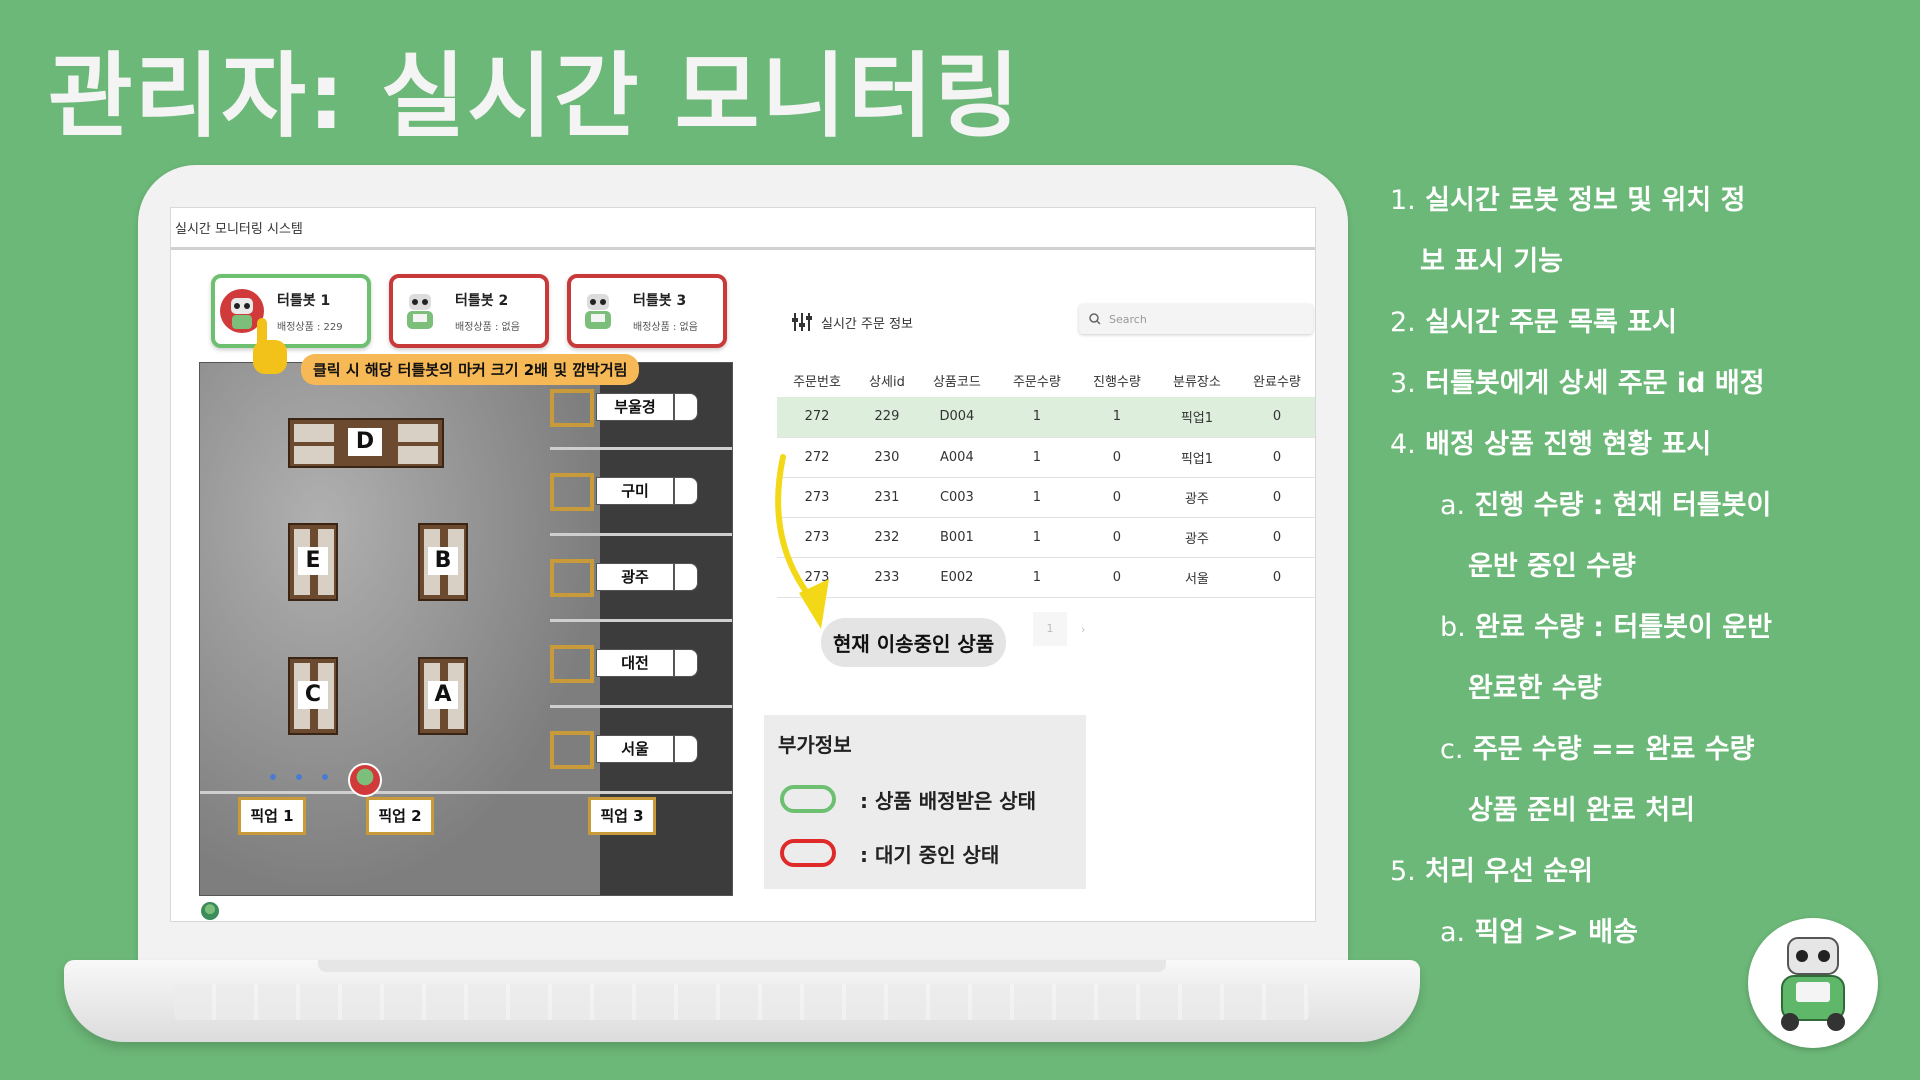 This screenshot has height=1080, width=1920. Describe the element at coordinates (956, 497) in the screenshot. I see `table-cell: C003` at that location.